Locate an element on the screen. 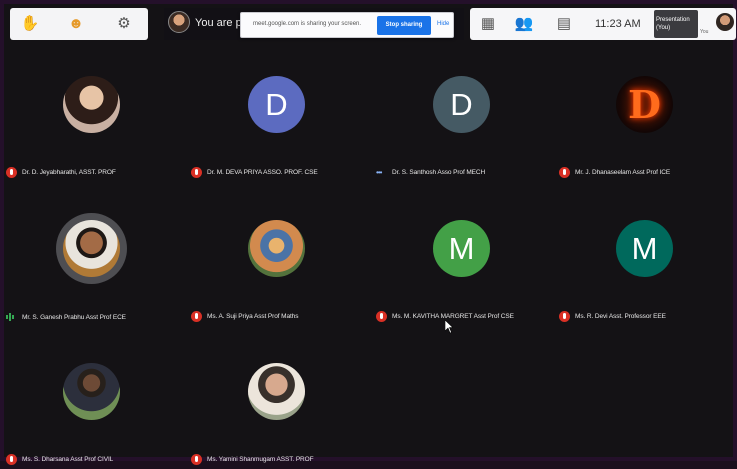 The width and height of the screenshot is (737, 469). participant-nametag: Ms. A. Suji Priya Asst Prof Maths is located at coordinates (245, 315).